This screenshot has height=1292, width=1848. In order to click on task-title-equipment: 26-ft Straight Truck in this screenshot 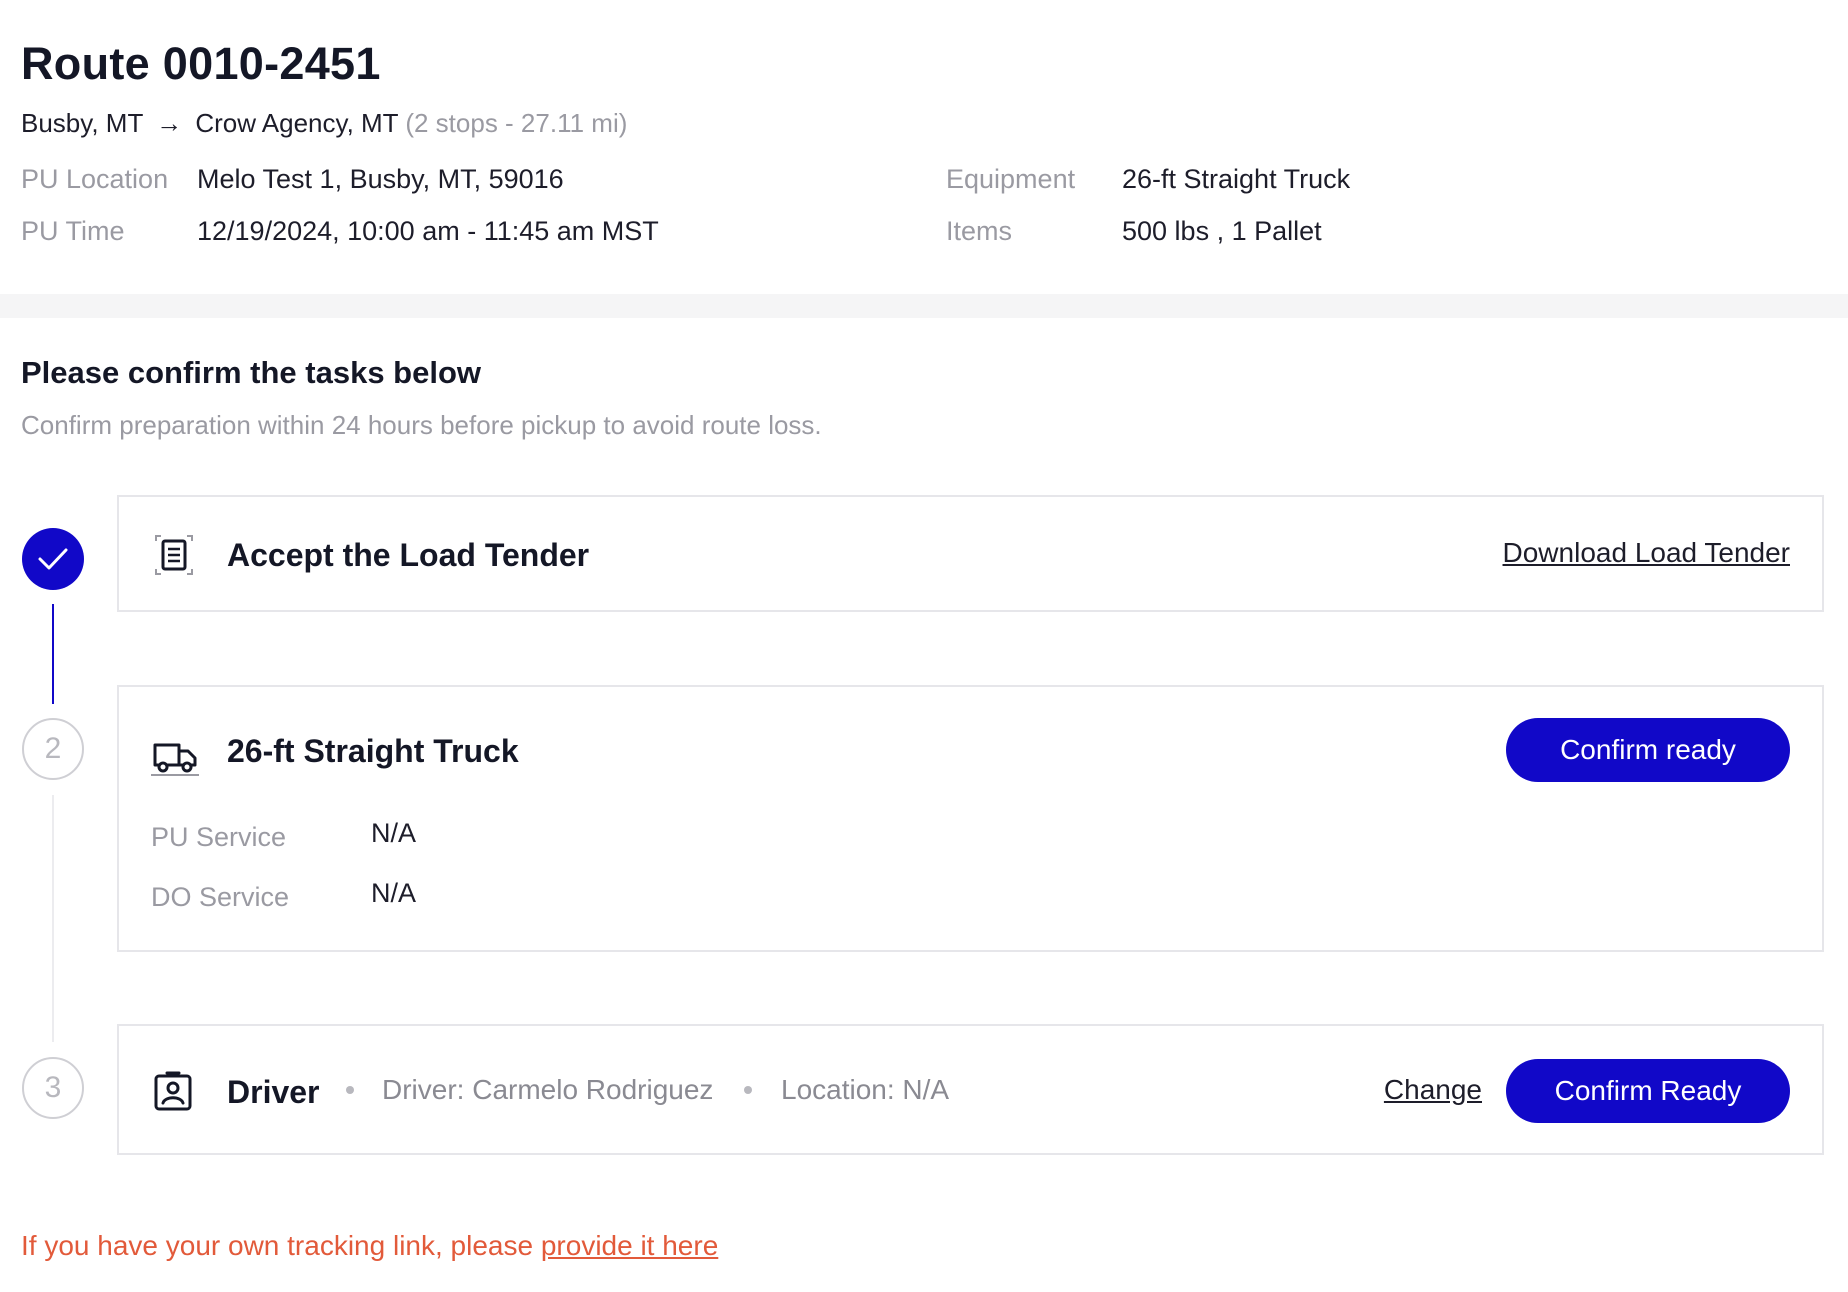, I will do `click(373, 751)`.